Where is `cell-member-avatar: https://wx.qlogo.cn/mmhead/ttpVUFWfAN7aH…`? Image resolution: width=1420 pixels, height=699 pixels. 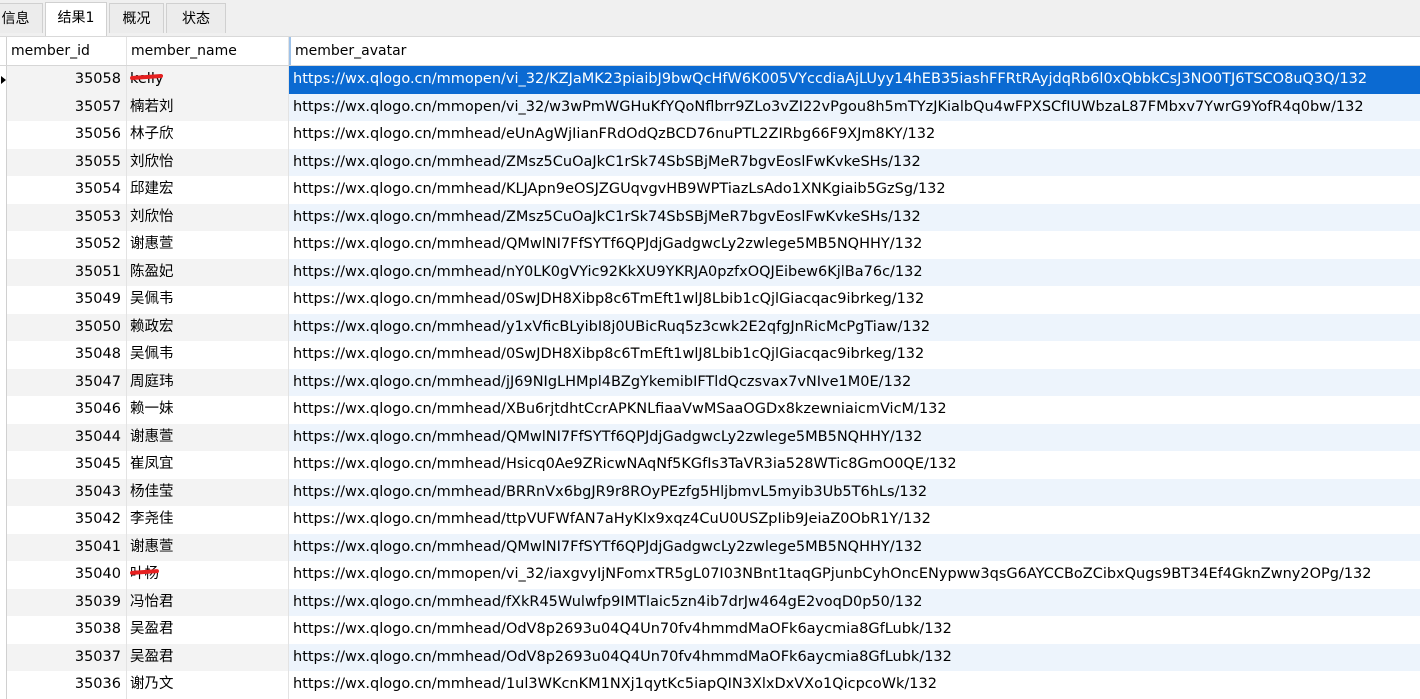 cell-member-avatar: https://wx.qlogo.cn/mmhead/ttpVUFWfAN7aH… is located at coordinates (854, 520).